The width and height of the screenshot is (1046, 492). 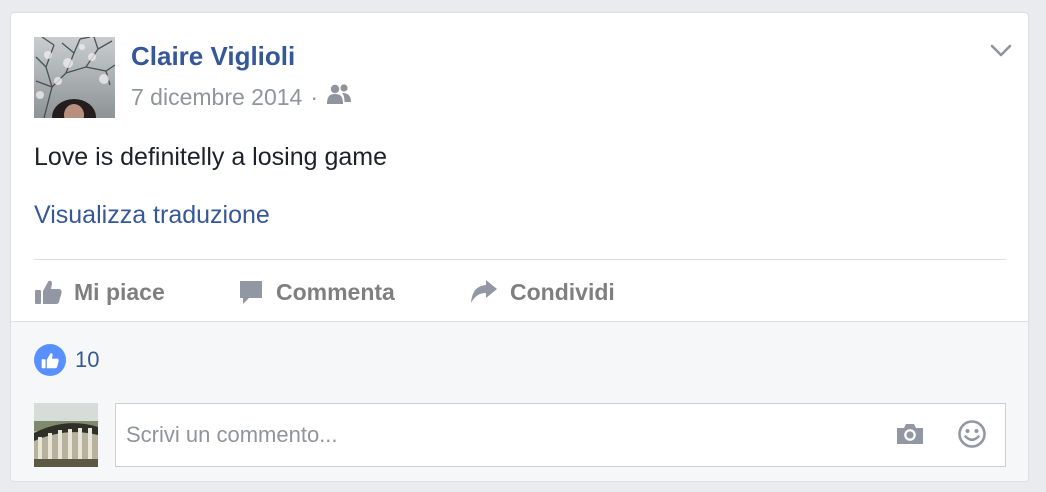 I want to click on author-name-link: Claire Viglioli, so click(x=213, y=56).